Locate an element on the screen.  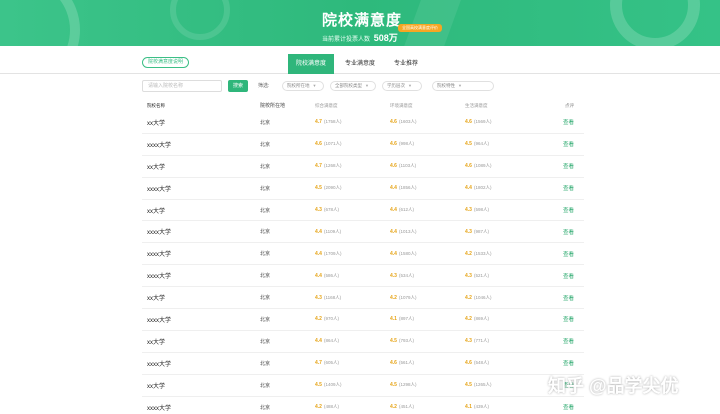
environment-count: (451人) is located at coordinates (406, 407).